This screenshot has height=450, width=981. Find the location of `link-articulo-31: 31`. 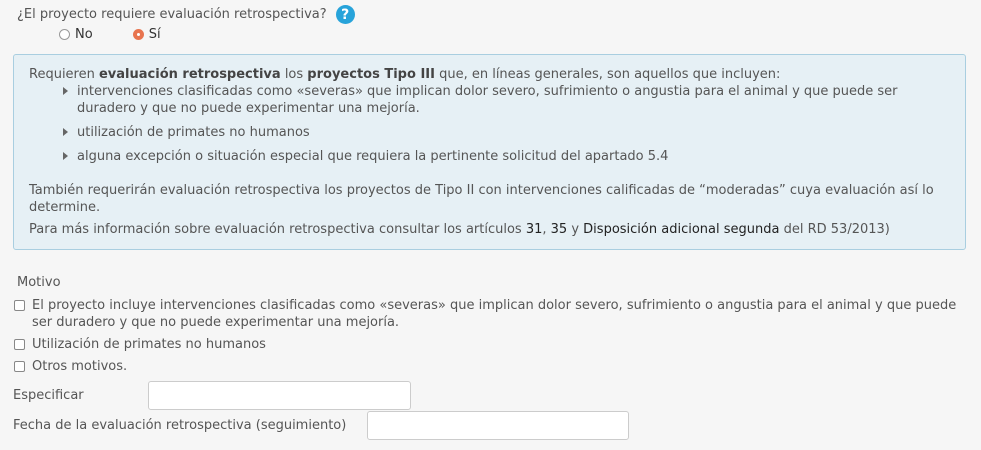

link-articulo-31: 31 is located at coordinates (534, 229).